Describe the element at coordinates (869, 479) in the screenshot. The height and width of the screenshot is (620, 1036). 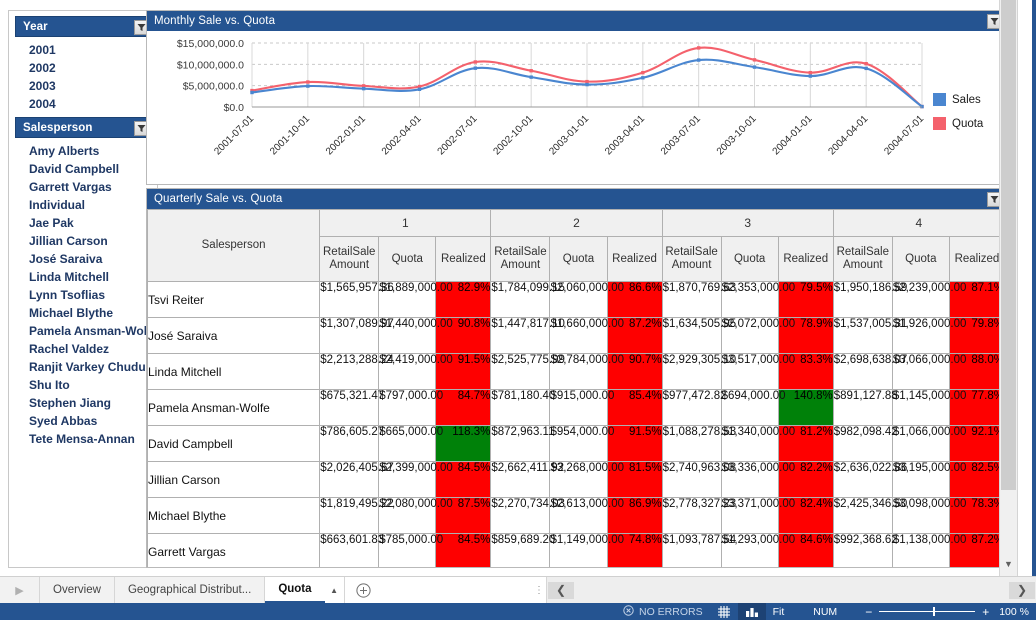
I see `cell-retail-sale-amount: $2,636,022.86` at that location.